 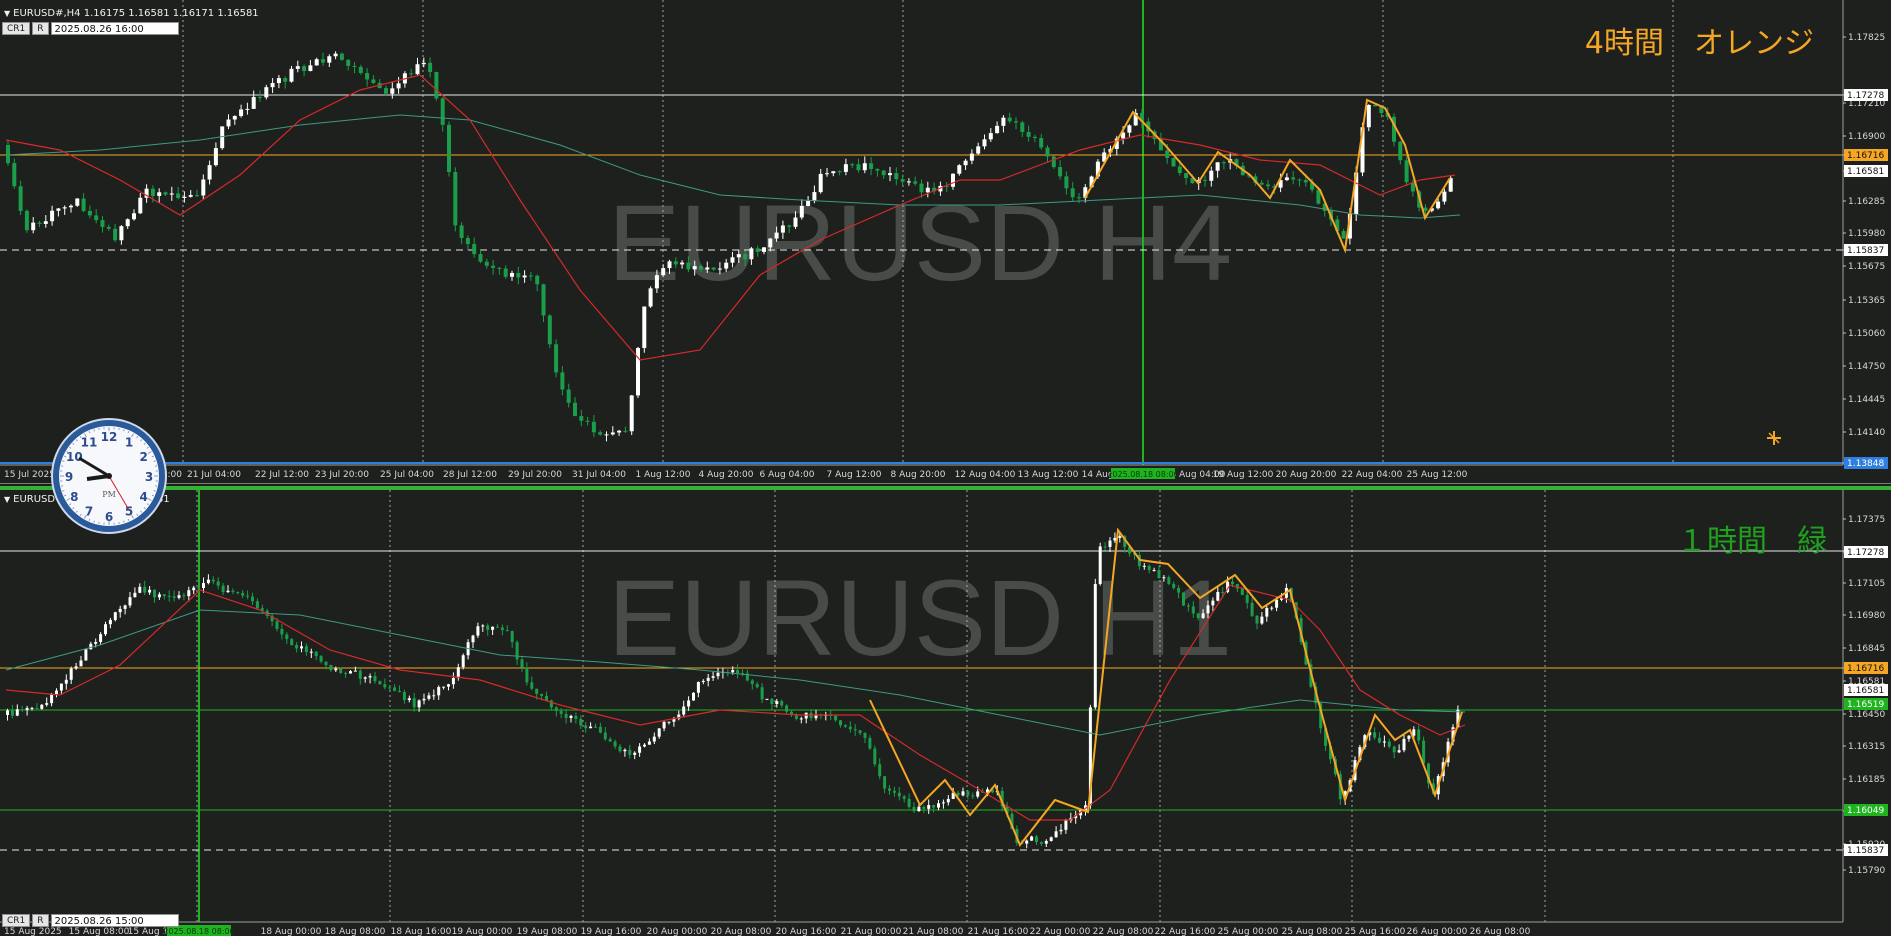 What do you see at coordinates (933, 931) in the screenshot?
I see `time-tick-label: 21 Aug 08:00` at bounding box center [933, 931].